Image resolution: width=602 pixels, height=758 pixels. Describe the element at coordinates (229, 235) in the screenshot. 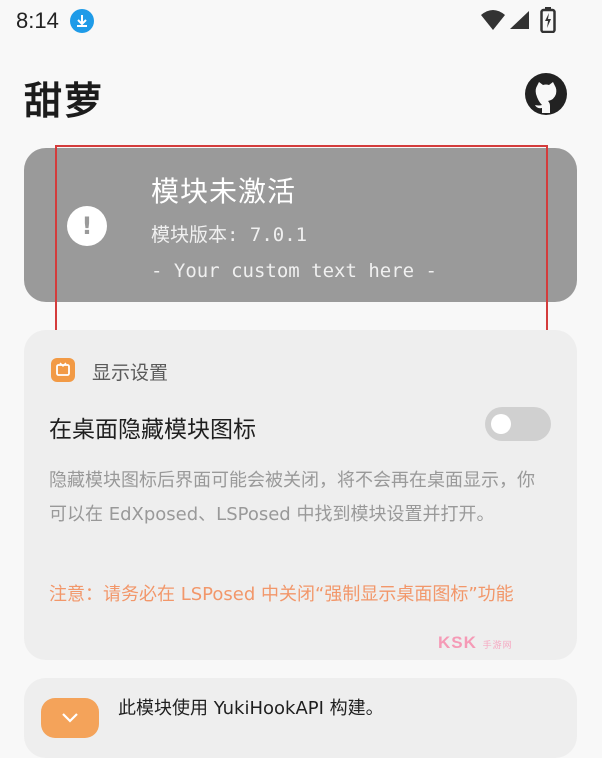

I see `module-version: 模块版本: 7.0.1` at that location.